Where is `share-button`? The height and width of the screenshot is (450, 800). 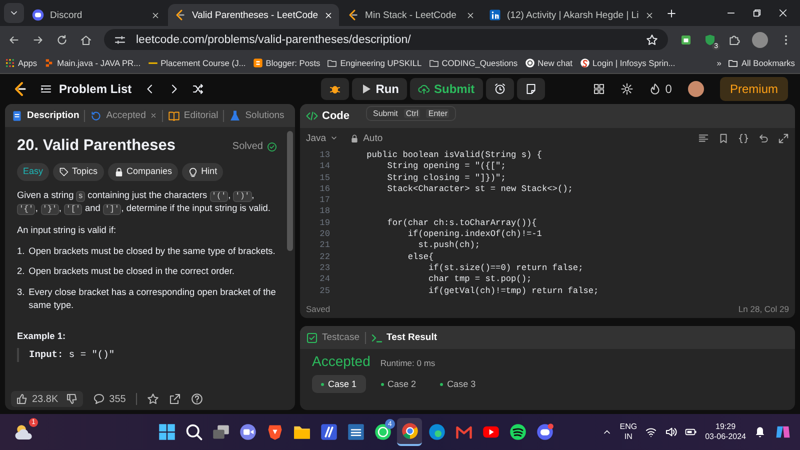 share-button is located at coordinates (174, 399).